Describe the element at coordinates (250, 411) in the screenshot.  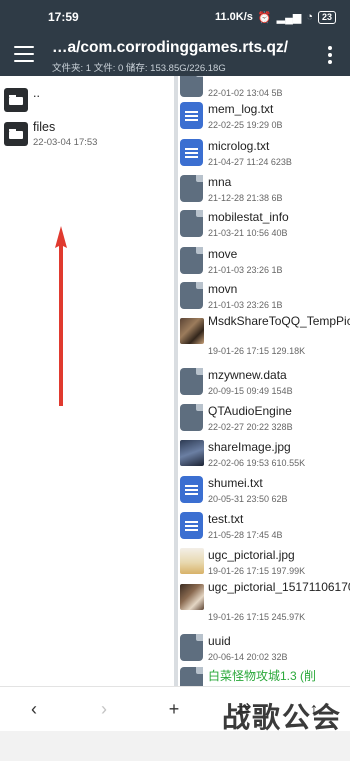
I see `item-name: QTAudioEngine` at that location.